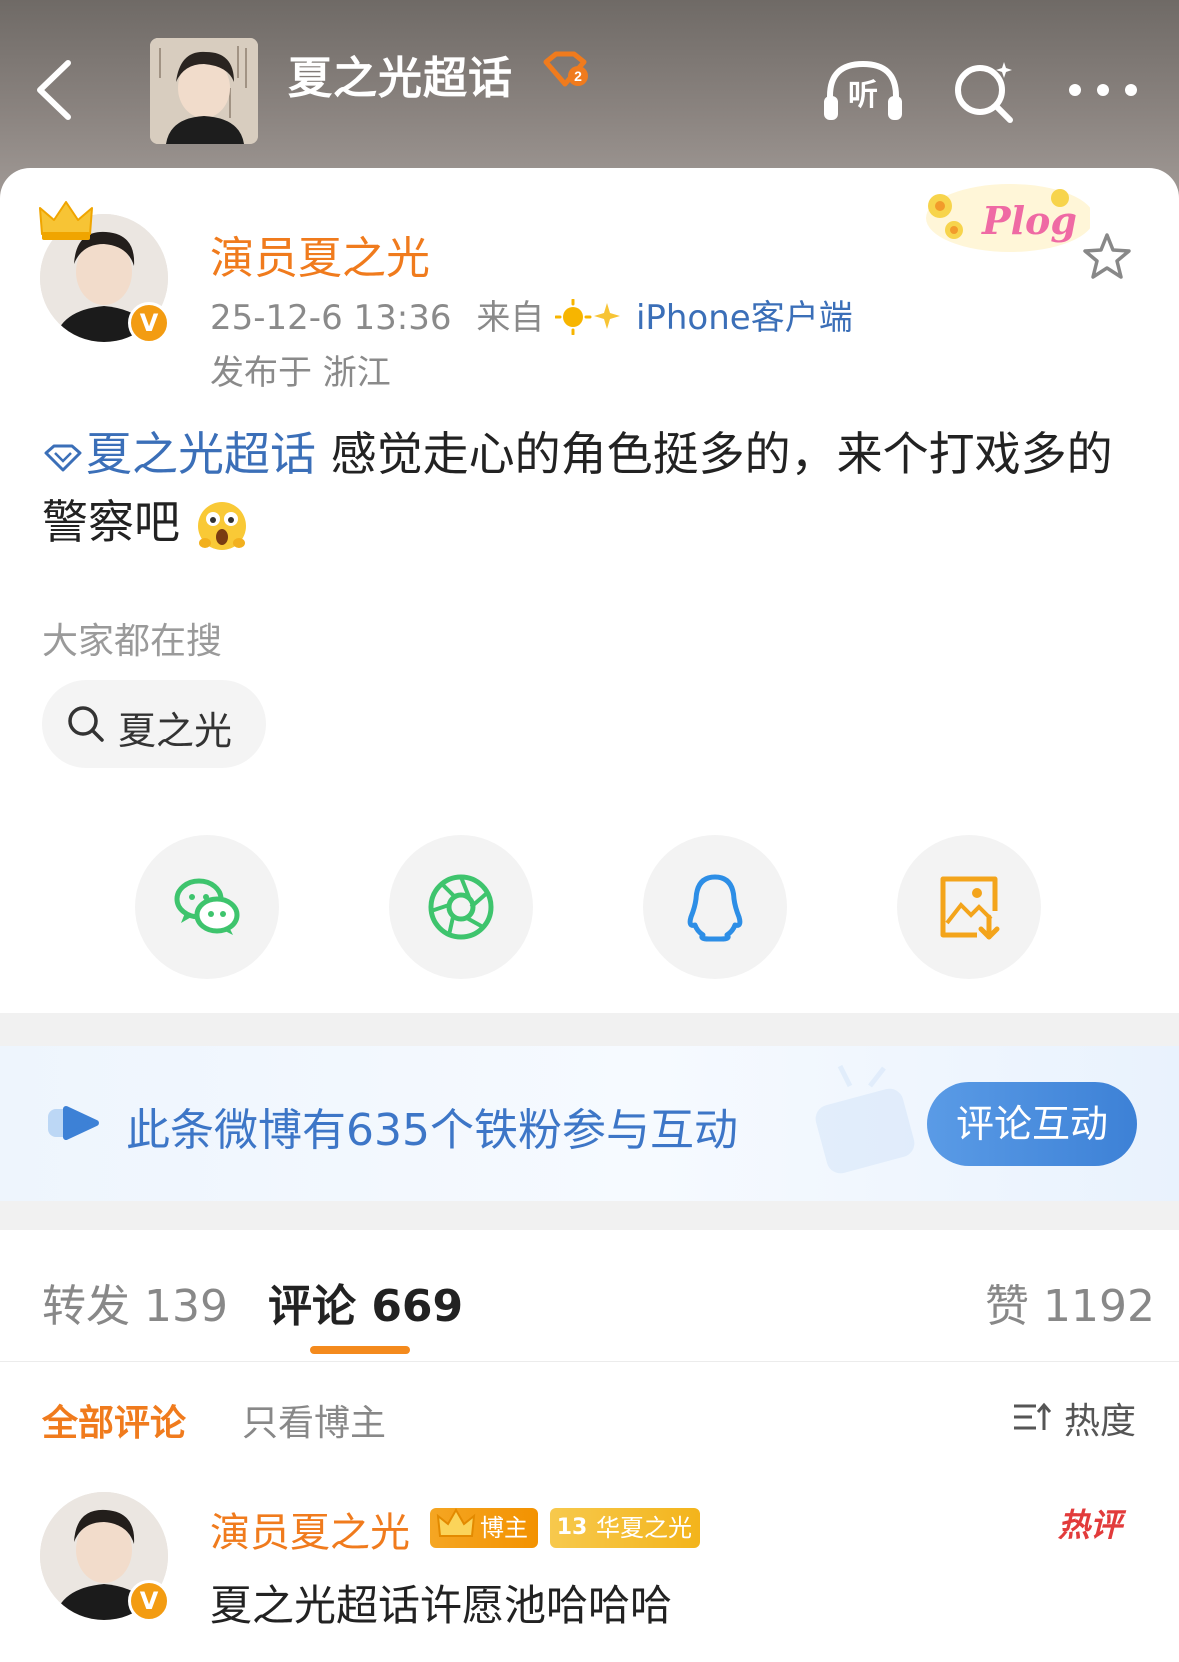 This screenshot has height=1662, width=1179. I want to click on fan-level-badge: 13 华夏之光, so click(625, 1528).